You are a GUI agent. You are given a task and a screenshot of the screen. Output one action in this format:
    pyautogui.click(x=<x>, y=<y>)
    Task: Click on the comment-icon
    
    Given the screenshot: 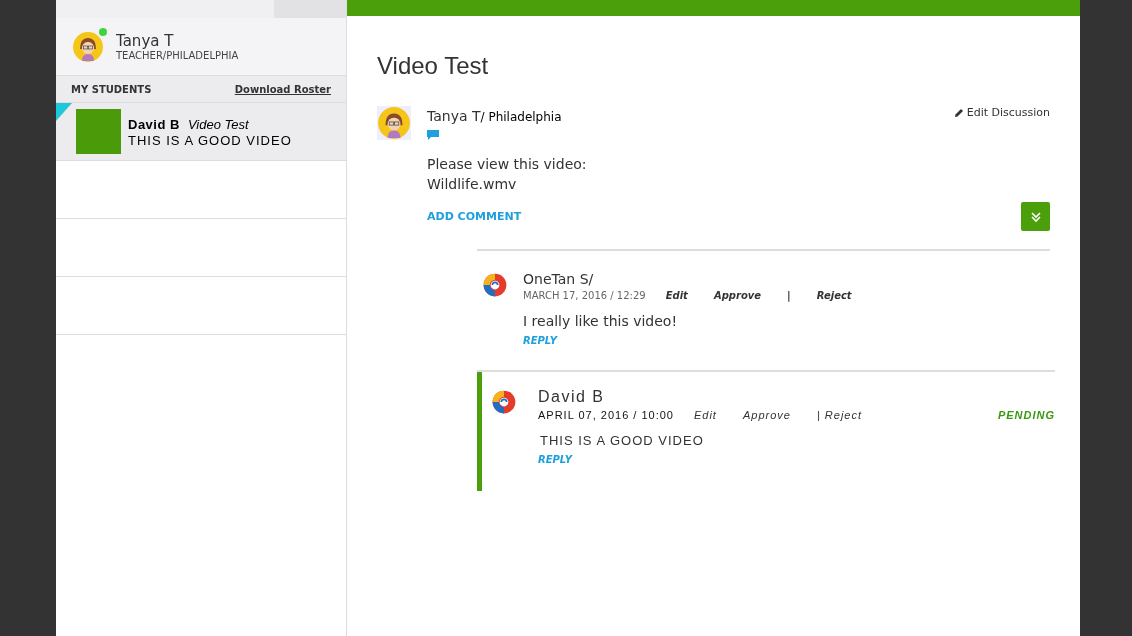 What is the action you would take?
    pyautogui.click(x=433, y=135)
    